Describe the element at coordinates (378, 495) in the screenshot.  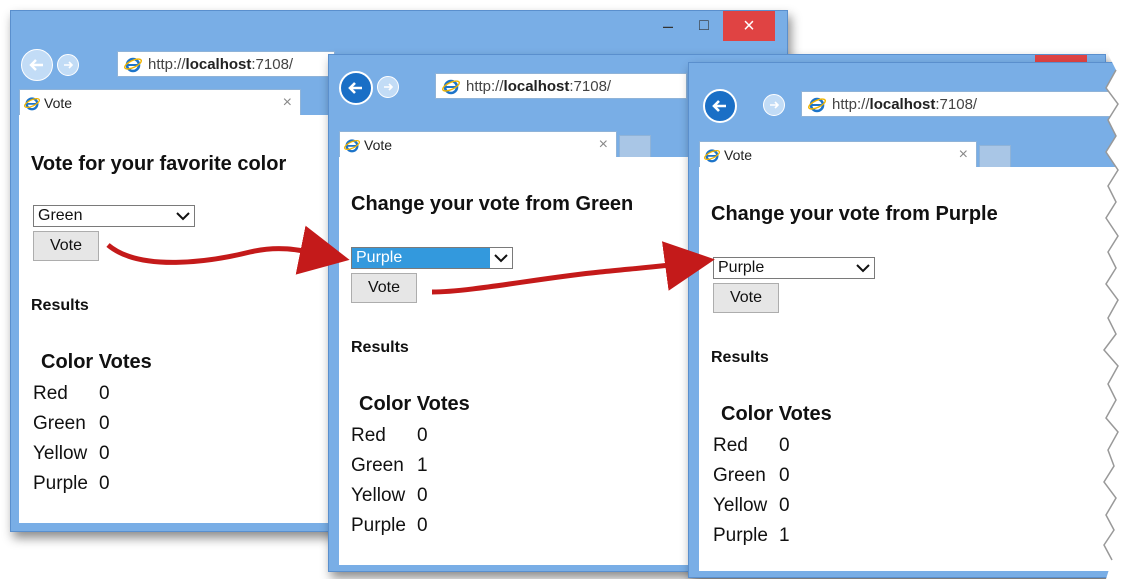
I see `cell-color: Yellow` at that location.